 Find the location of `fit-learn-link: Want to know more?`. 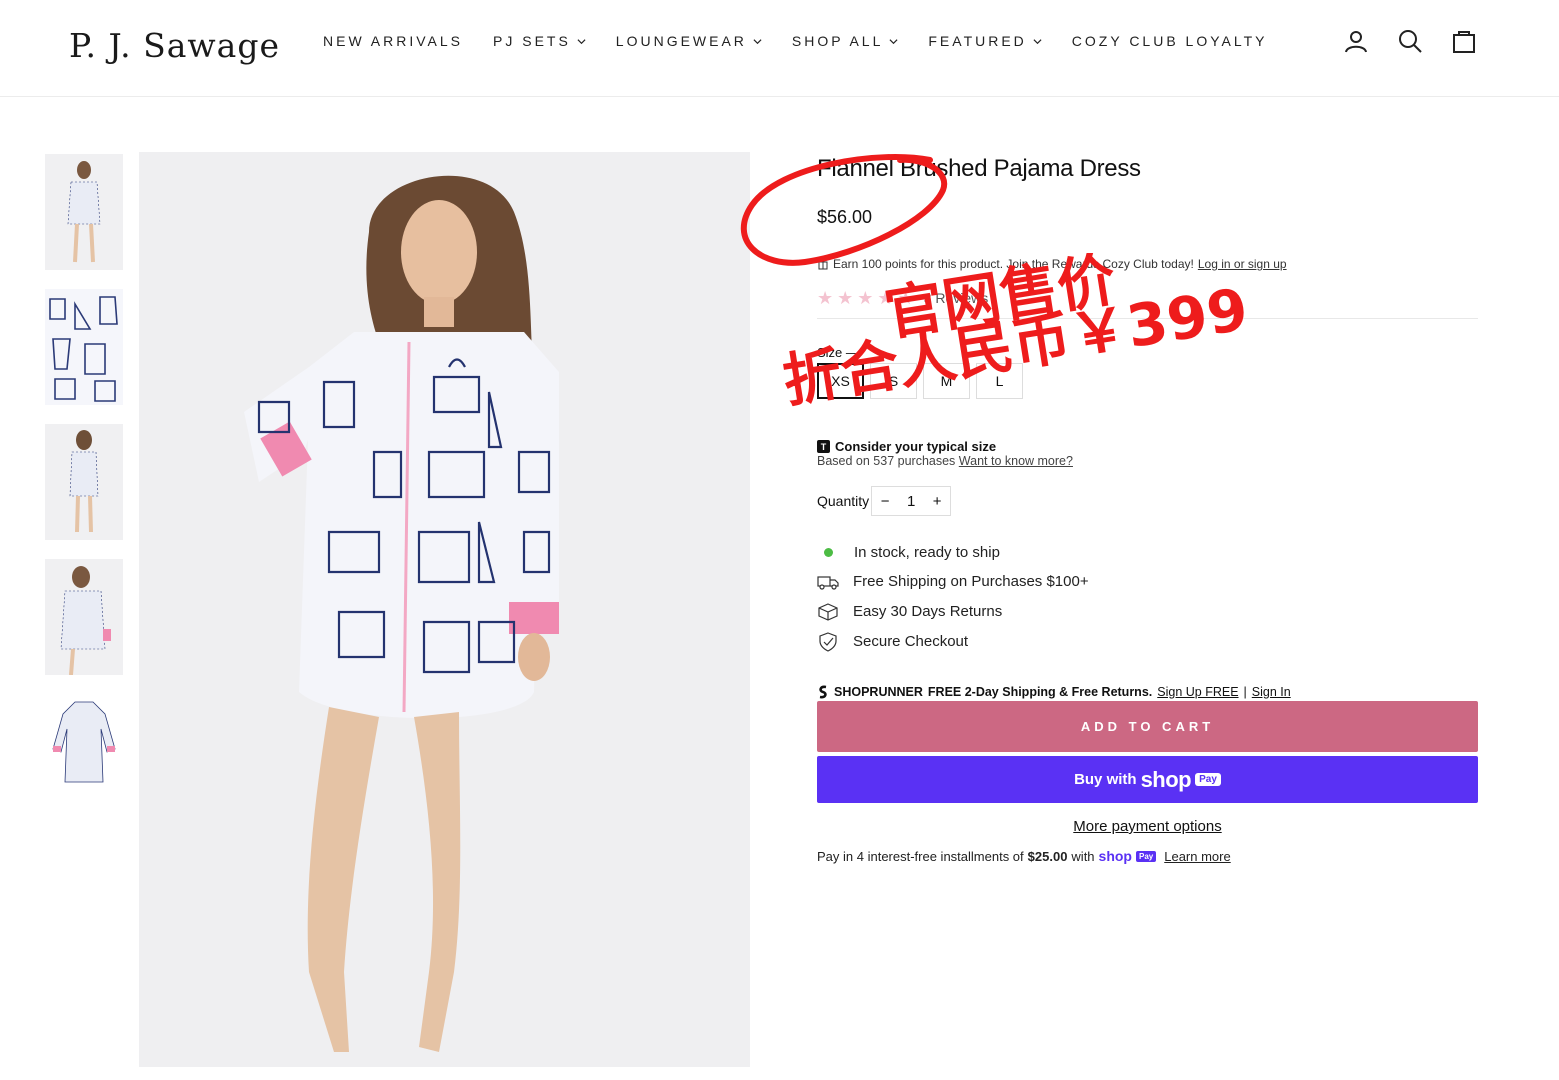

fit-learn-link: Want to know more? is located at coordinates (1016, 461).